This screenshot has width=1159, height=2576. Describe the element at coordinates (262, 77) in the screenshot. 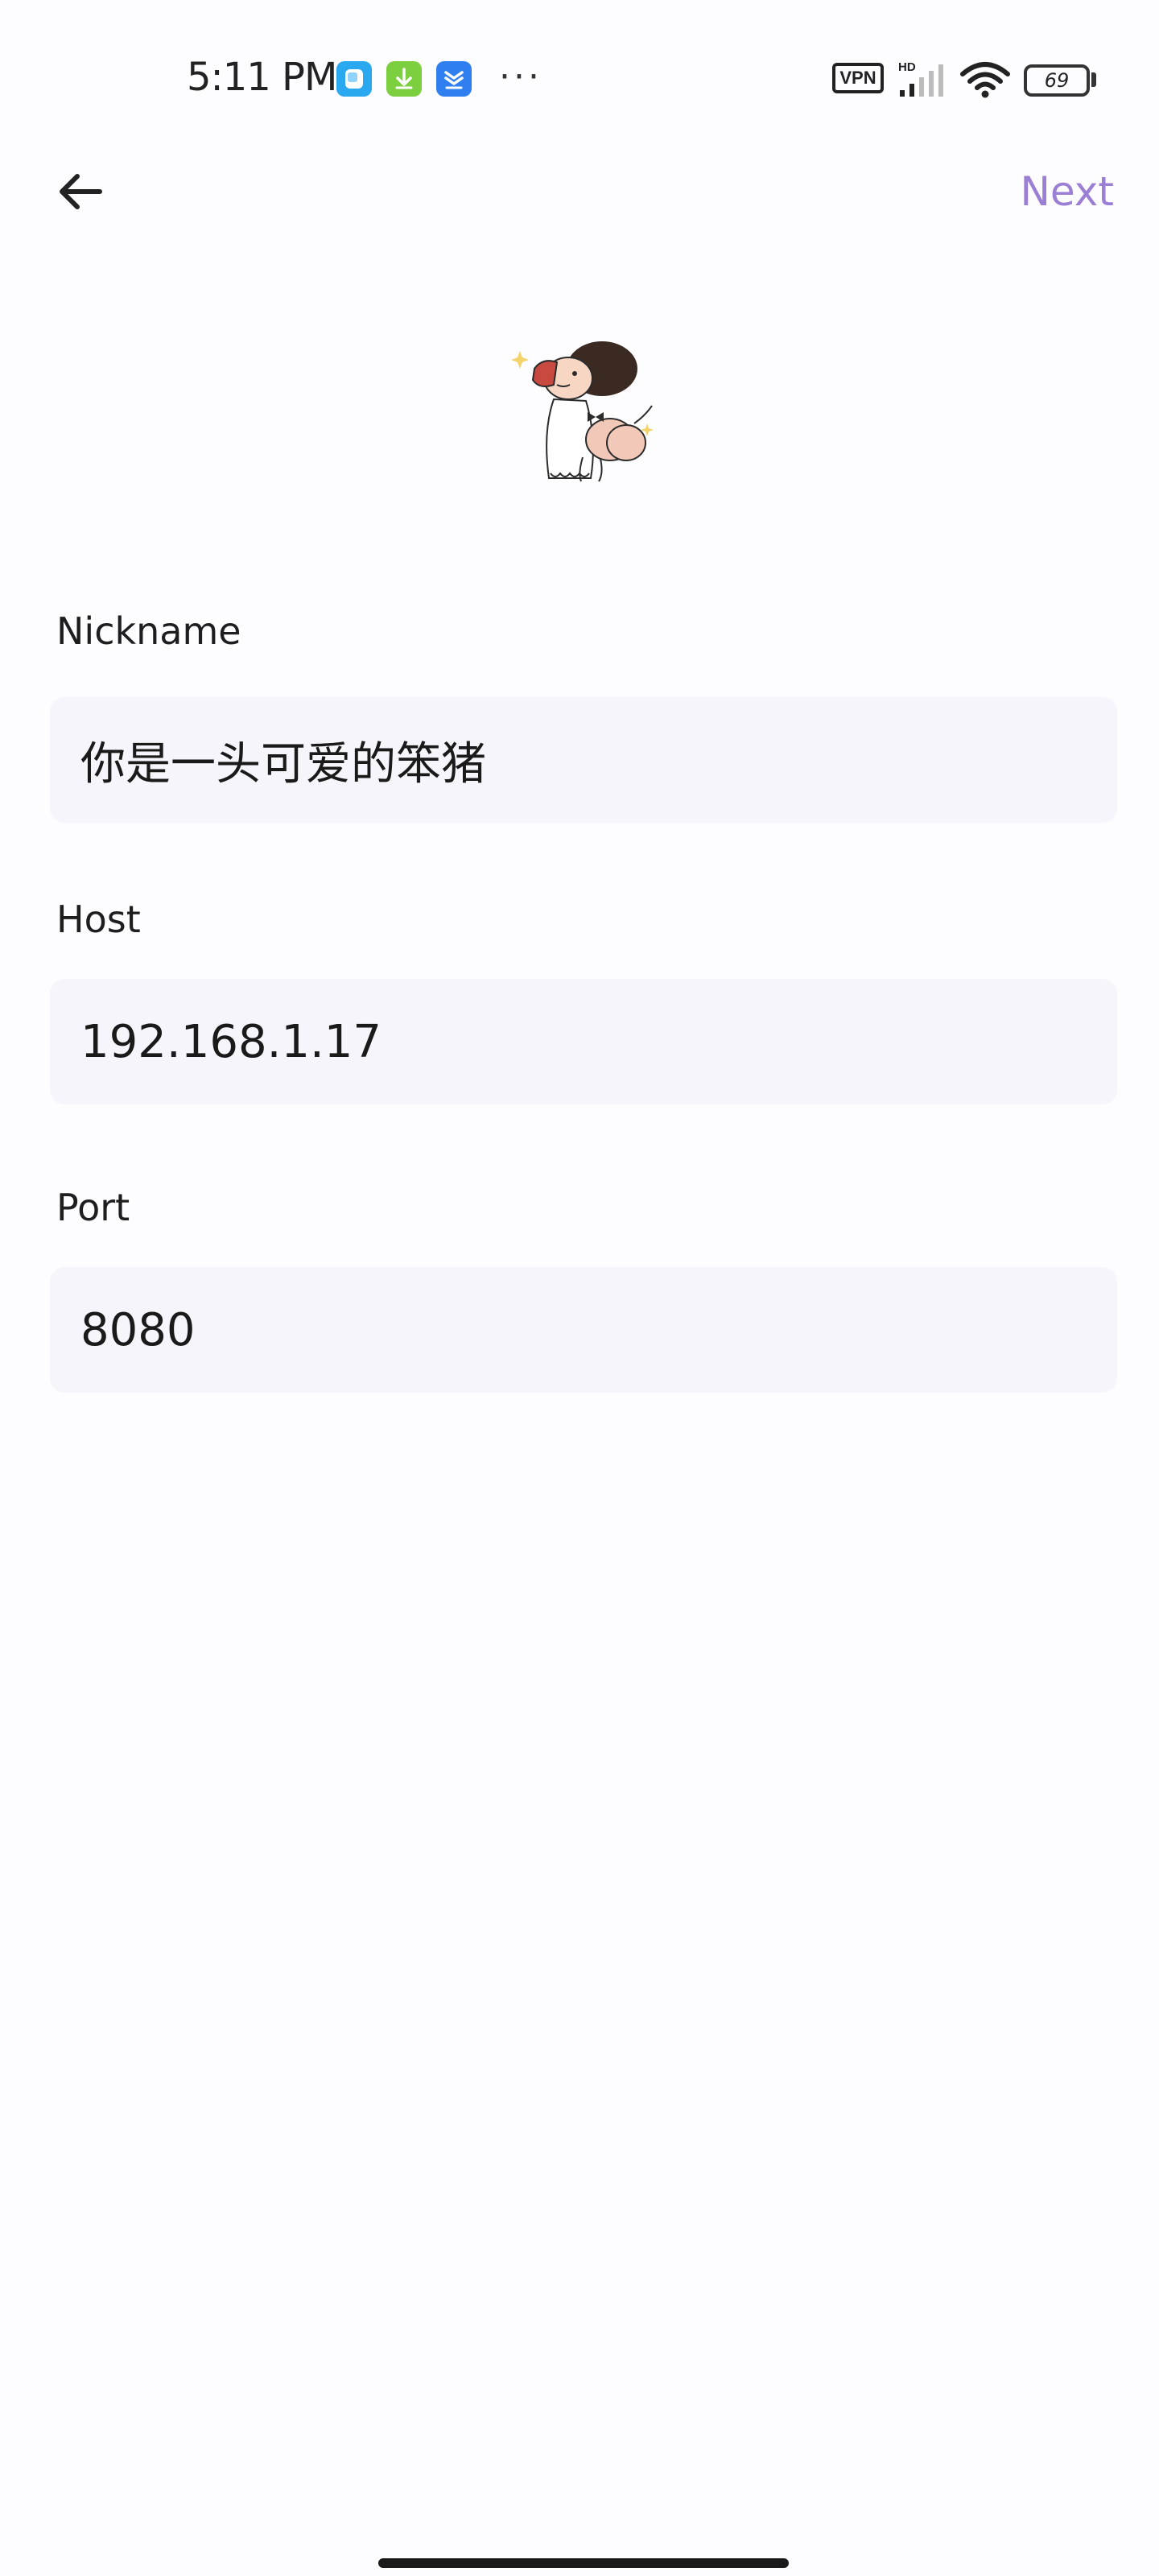

I see `status-time: 5:11 PM` at that location.